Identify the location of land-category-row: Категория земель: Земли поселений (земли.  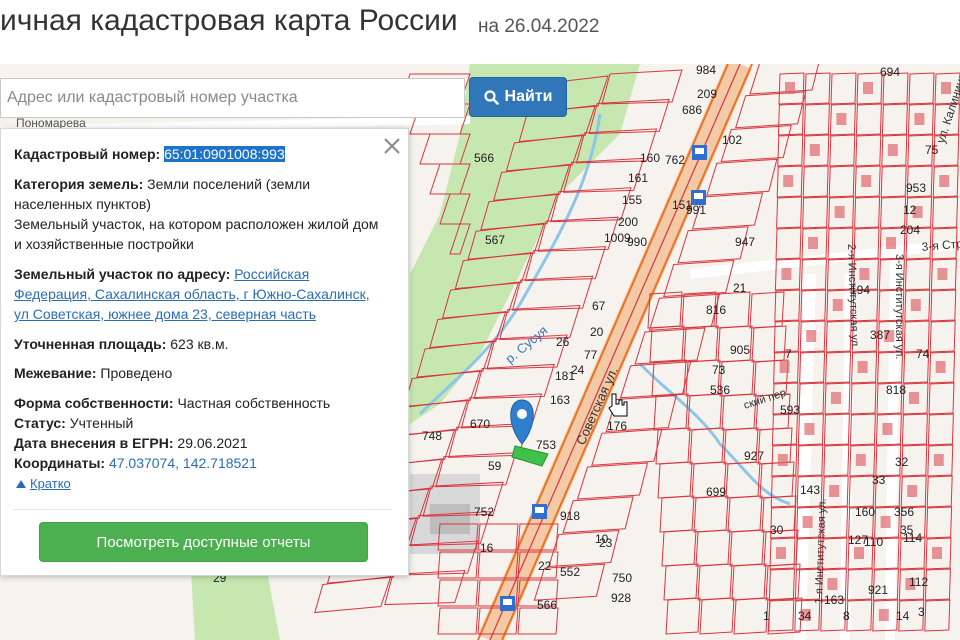
(162, 184).